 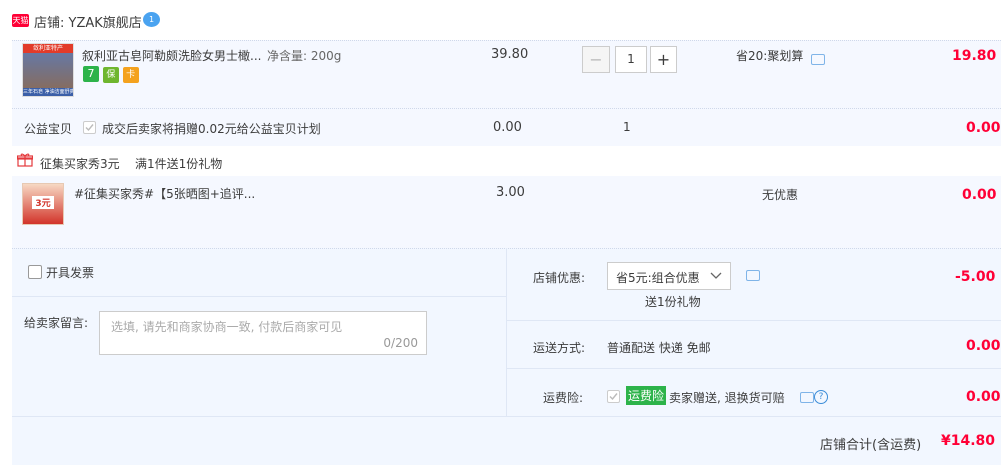 What do you see at coordinates (974, 56) in the screenshot?
I see `item-subtotal: 19.80` at bounding box center [974, 56].